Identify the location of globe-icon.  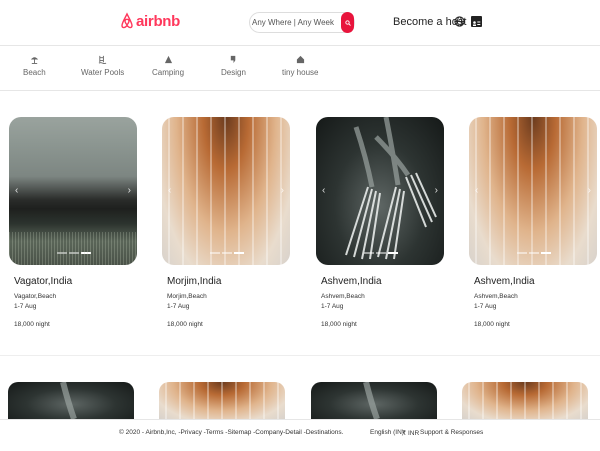
(459, 21).